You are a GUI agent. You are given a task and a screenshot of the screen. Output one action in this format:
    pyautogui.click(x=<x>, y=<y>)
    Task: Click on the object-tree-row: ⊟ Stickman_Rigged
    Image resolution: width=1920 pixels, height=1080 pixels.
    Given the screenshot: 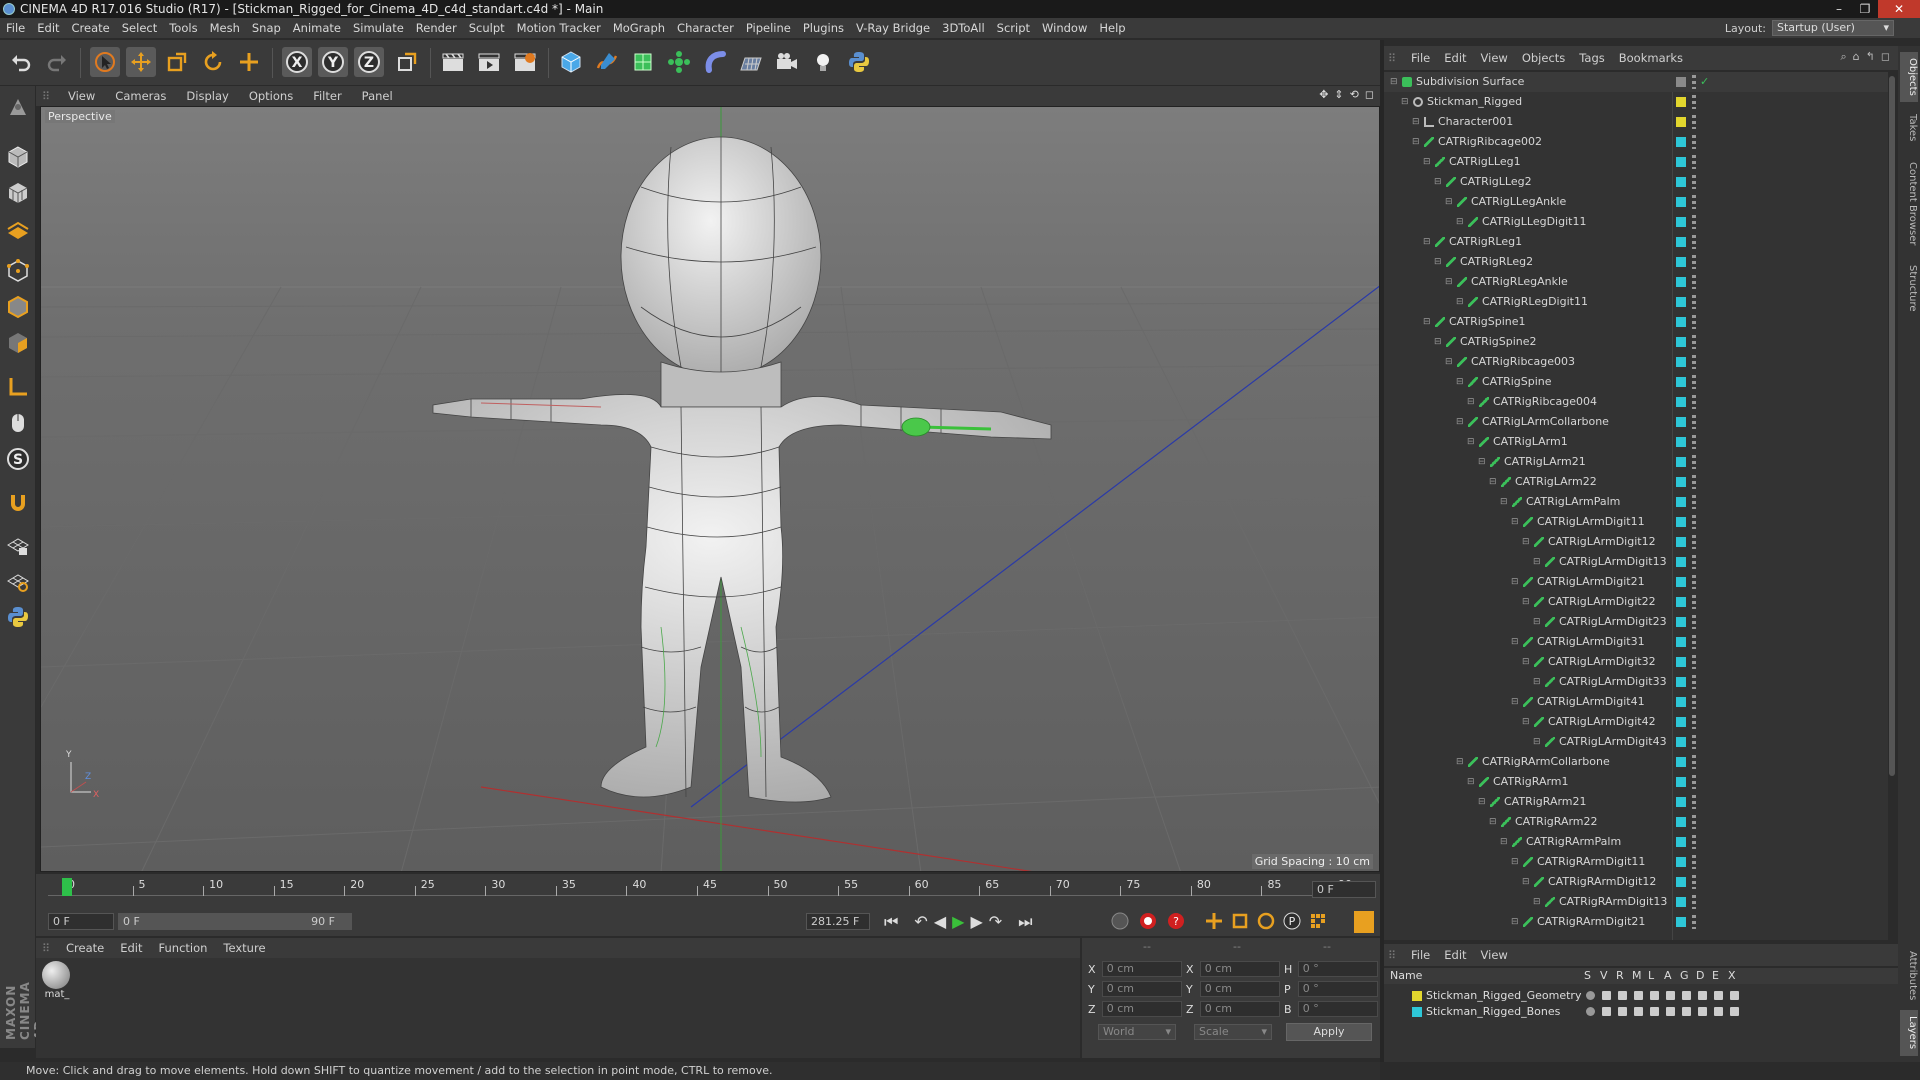 What is the action you would take?
    pyautogui.click(x=1636, y=102)
    